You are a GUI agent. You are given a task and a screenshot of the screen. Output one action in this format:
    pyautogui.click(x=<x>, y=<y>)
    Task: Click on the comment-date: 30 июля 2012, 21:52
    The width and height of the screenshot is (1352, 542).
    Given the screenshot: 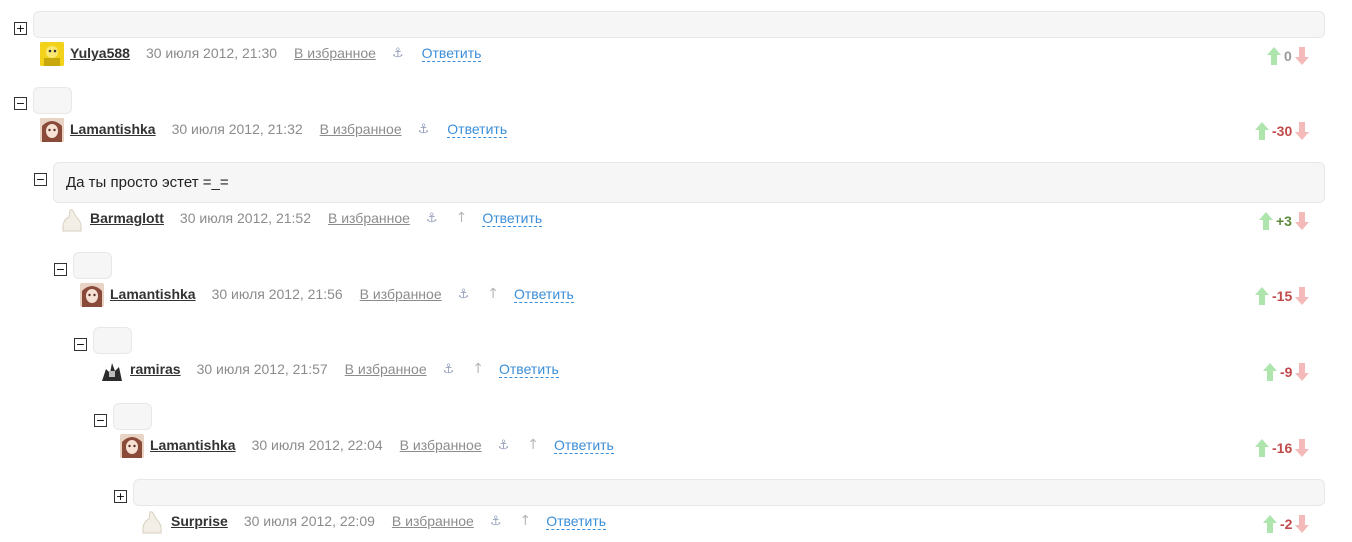 What is the action you would take?
    pyautogui.click(x=245, y=218)
    